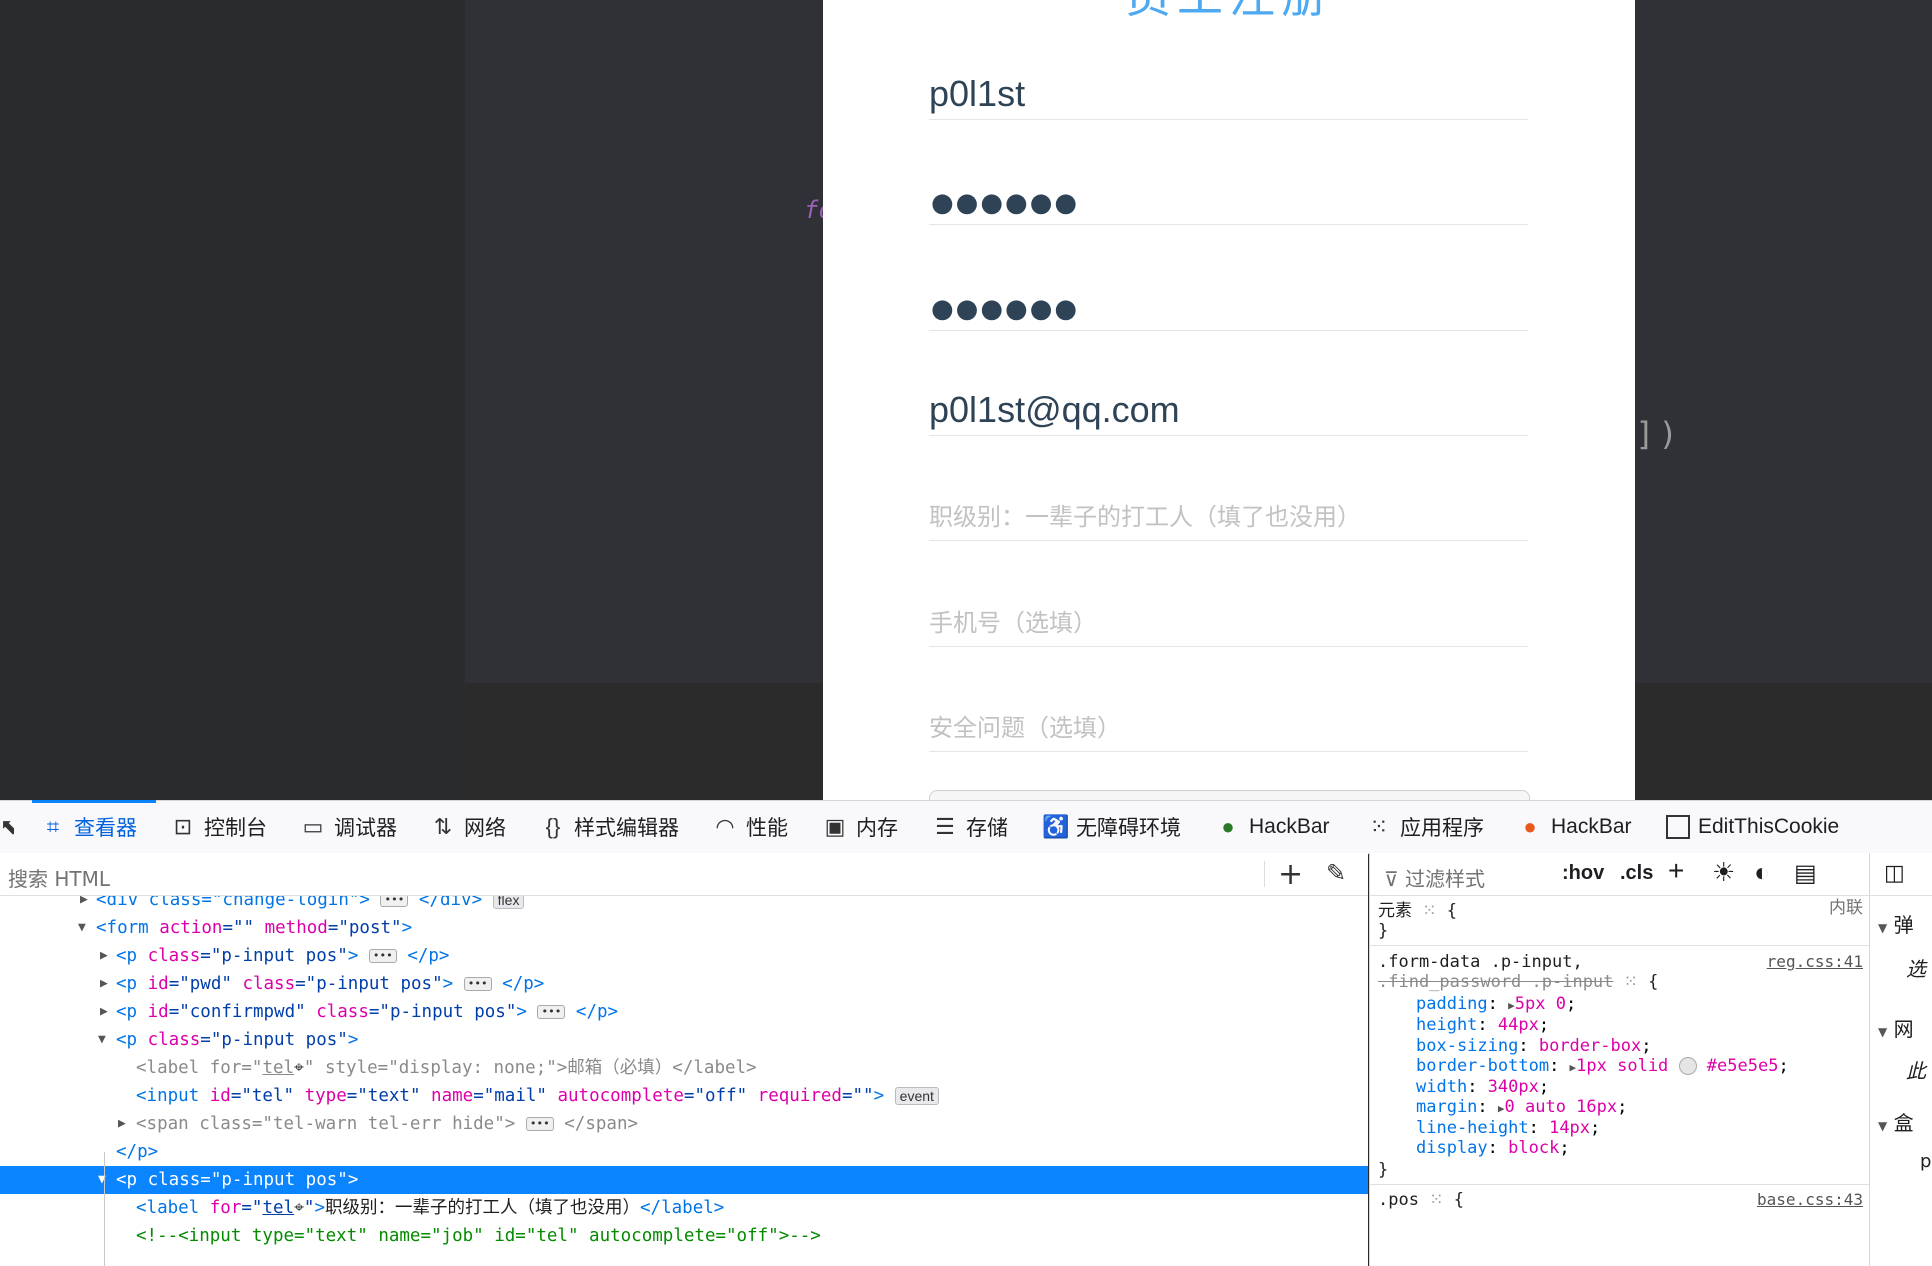  Describe the element at coordinates (450, 903) in the screenshot. I see `tag-close: </div>` at that location.